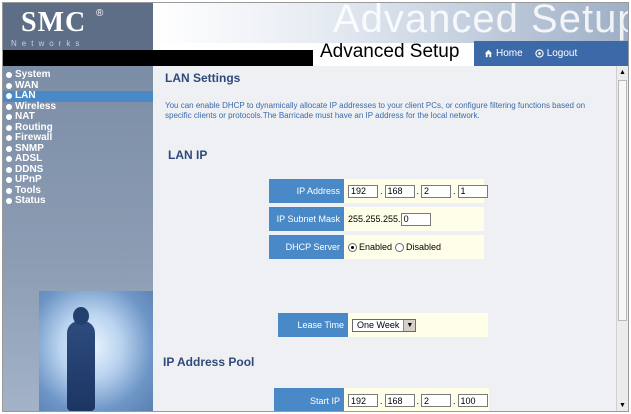  What do you see at coordinates (78, 180) in the screenshot?
I see `sidebar-item-upnp: UPnP` at bounding box center [78, 180].